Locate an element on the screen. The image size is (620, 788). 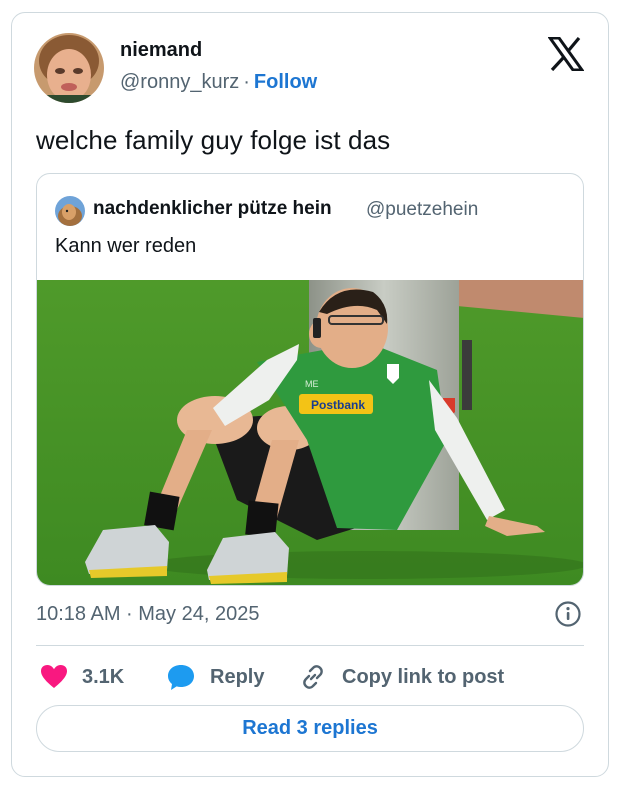
action-bar: 3.1K Reply Copy link to post is located at coordinates (316, 677).